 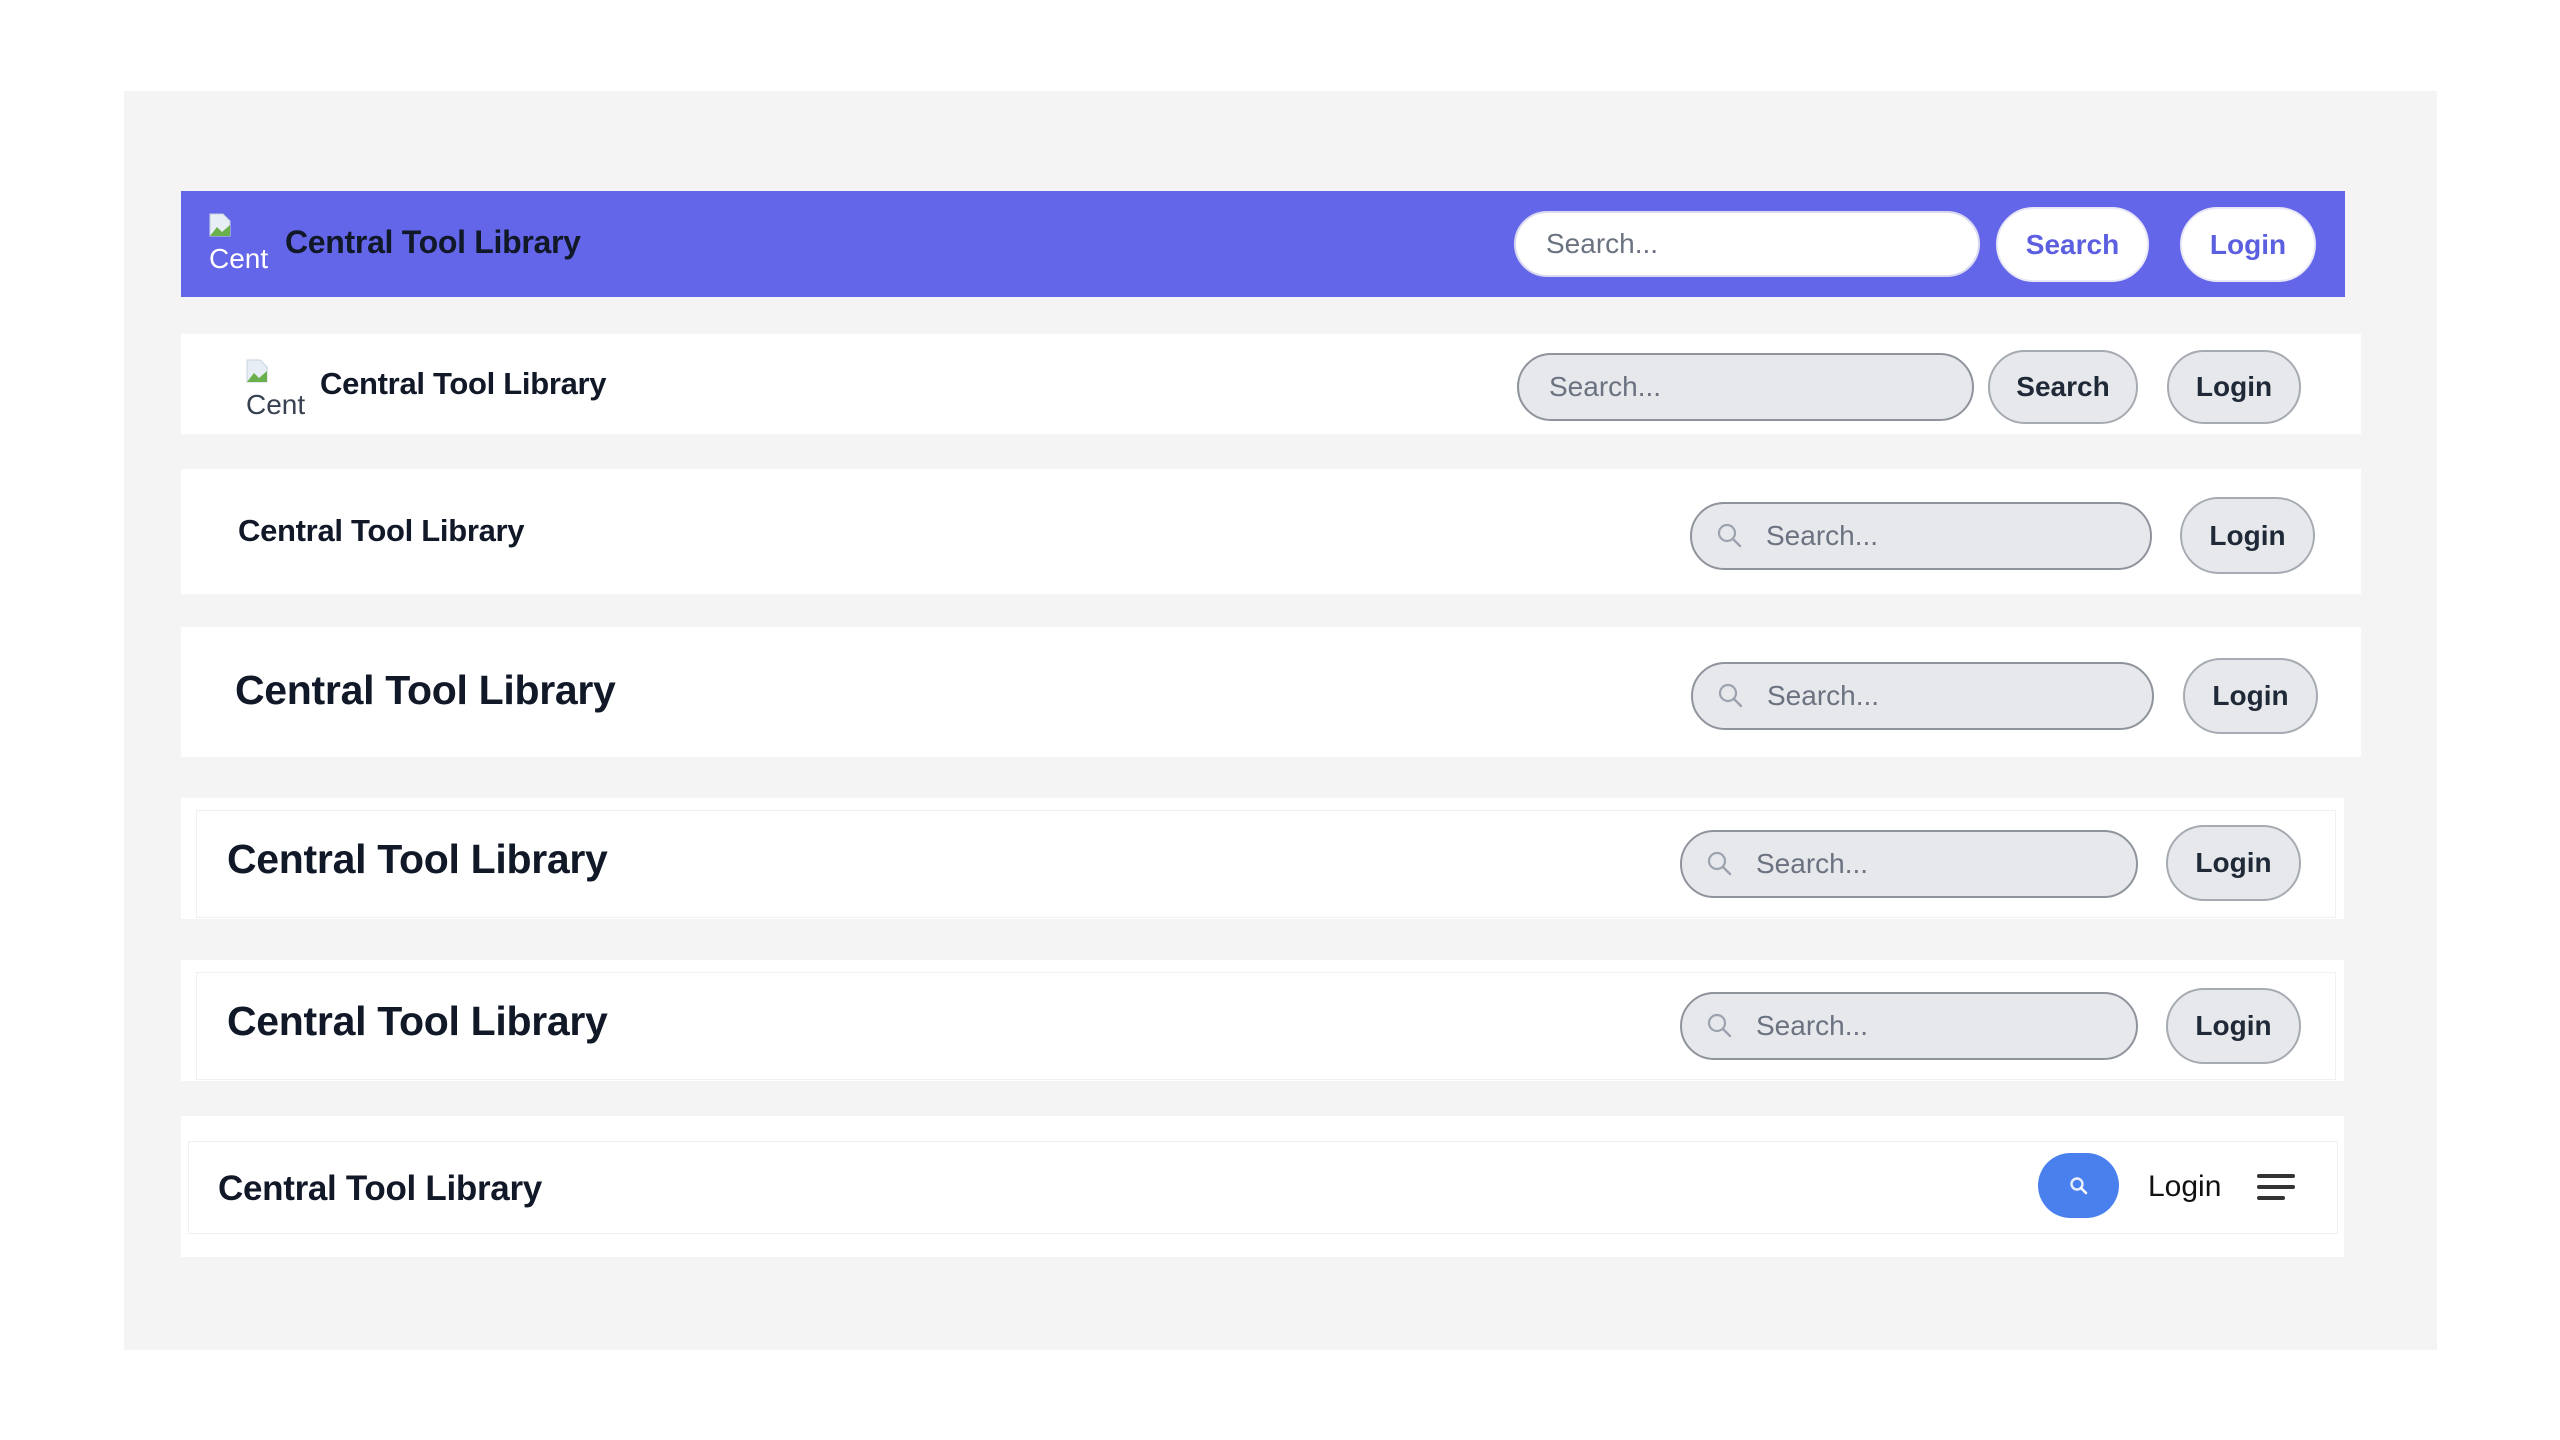 What do you see at coordinates (1271, 692) in the screenshot?
I see `navbar-variant-4: Central Tool Library Search... Login` at bounding box center [1271, 692].